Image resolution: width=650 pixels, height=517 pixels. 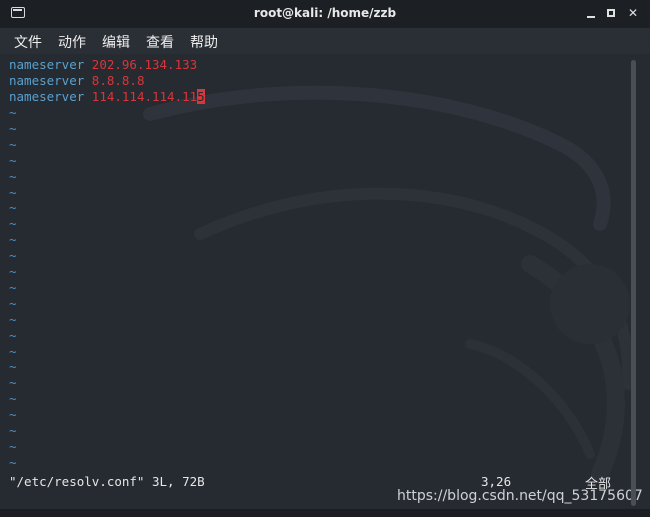 What do you see at coordinates (633, 283) in the screenshot?
I see `scrollbar` at bounding box center [633, 283].